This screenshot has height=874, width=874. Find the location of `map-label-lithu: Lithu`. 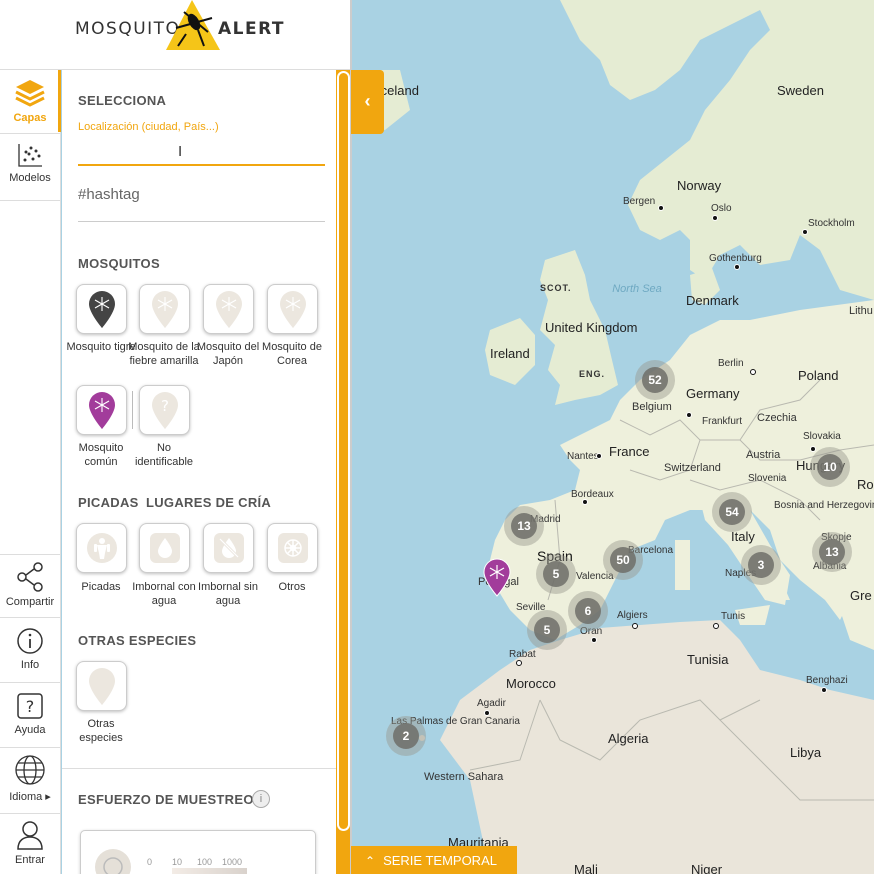

map-label-lithu: Lithu is located at coordinates (861, 311).